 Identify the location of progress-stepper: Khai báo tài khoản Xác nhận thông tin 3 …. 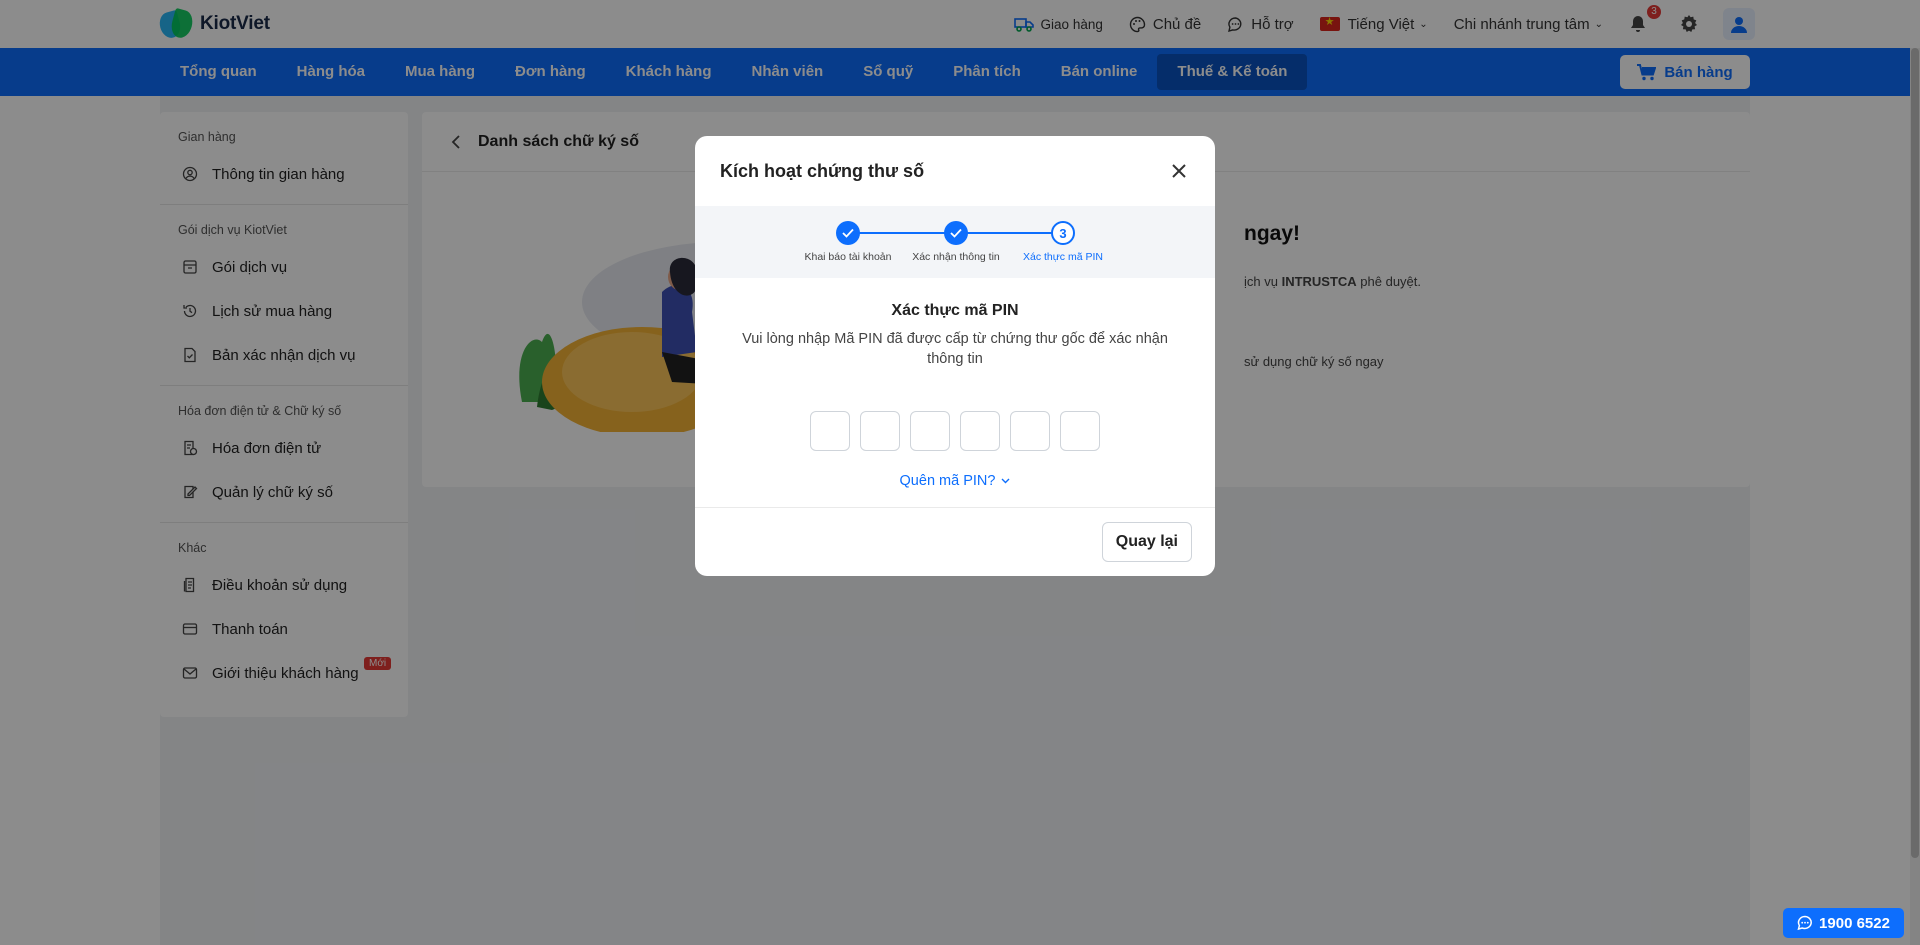
(955, 242).